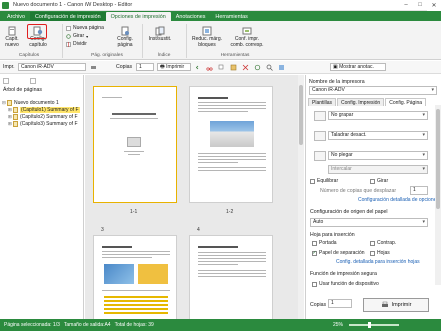  Describe the element at coordinates (378, 262) in the screenshot. I see `insert-details-link: Config. detallada para inserción hojas` at that location.